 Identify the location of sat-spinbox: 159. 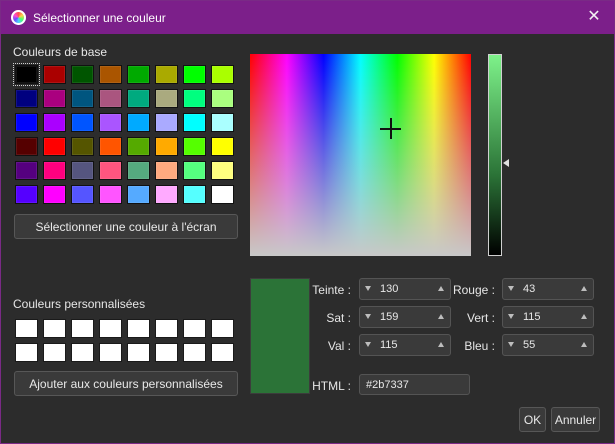
(405, 317).